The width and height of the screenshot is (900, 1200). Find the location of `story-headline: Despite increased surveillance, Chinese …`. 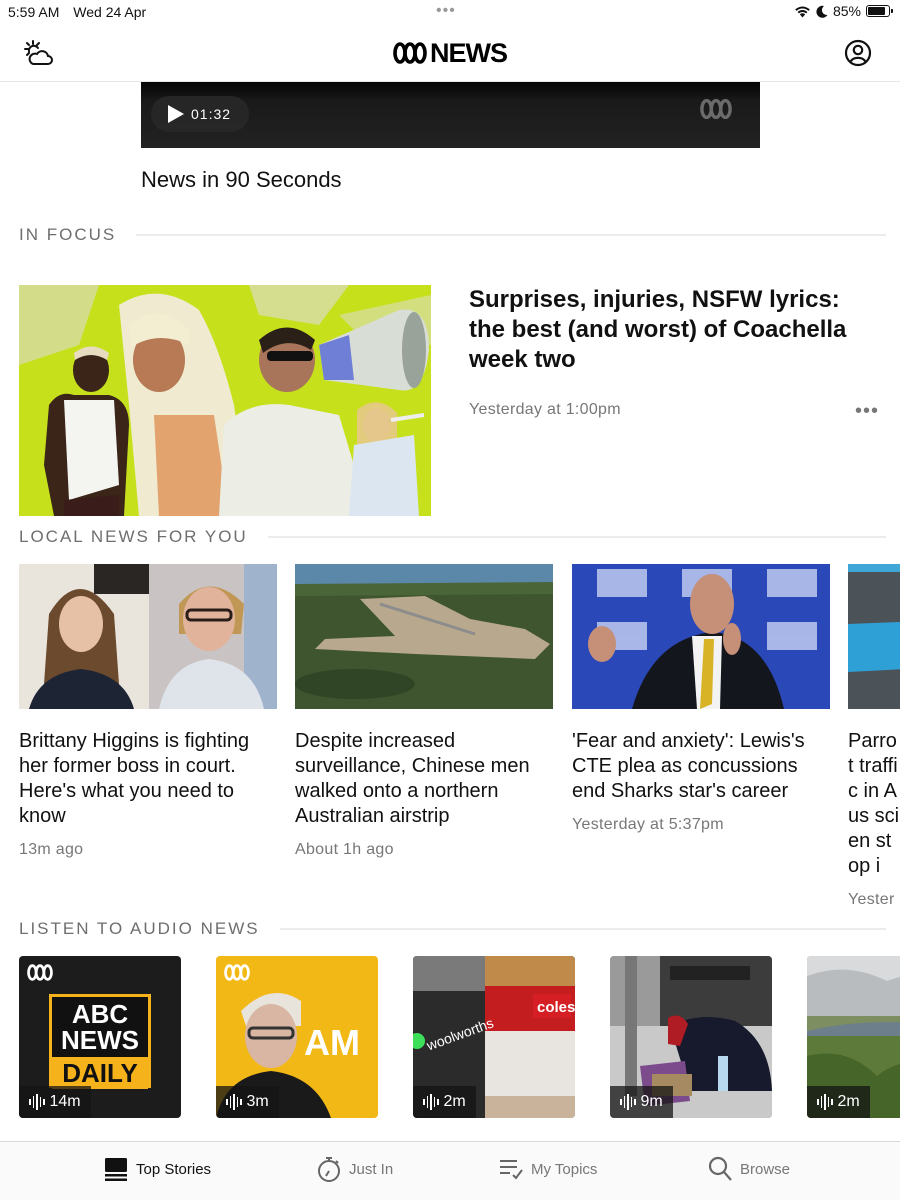

story-headline: Despite increased surveillance, Chinese … is located at coordinates (412, 778).